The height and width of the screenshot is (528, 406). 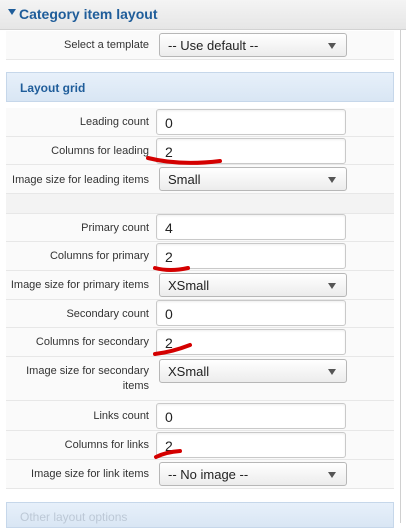 What do you see at coordinates (171, 269) in the screenshot?
I see `annotation-underline-primary` at bounding box center [171, 269].